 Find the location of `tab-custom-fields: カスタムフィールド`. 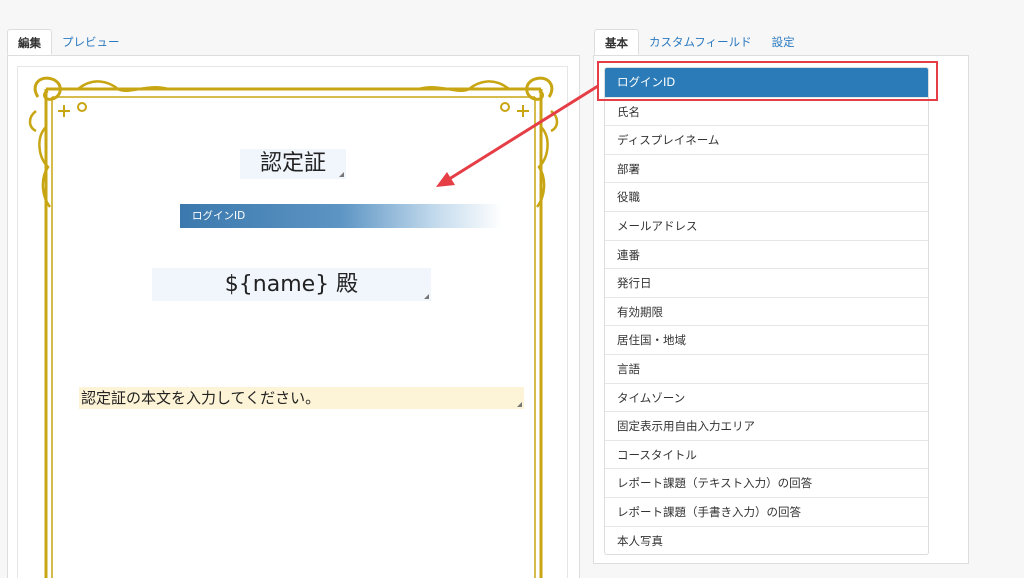

tab-custom-fields: カスタムフィールド is located at coordinates (700, 42).